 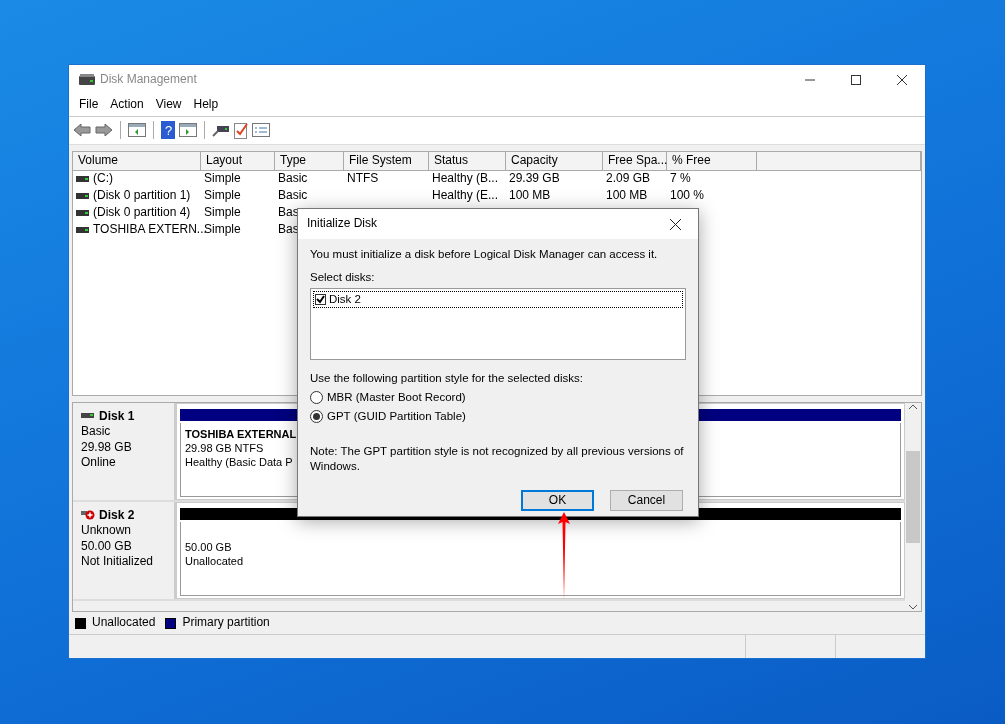 What do you see at coordinates (137, 161) in the screenshot?
I see `column-header: Volume` at bounding box center [137, 161].